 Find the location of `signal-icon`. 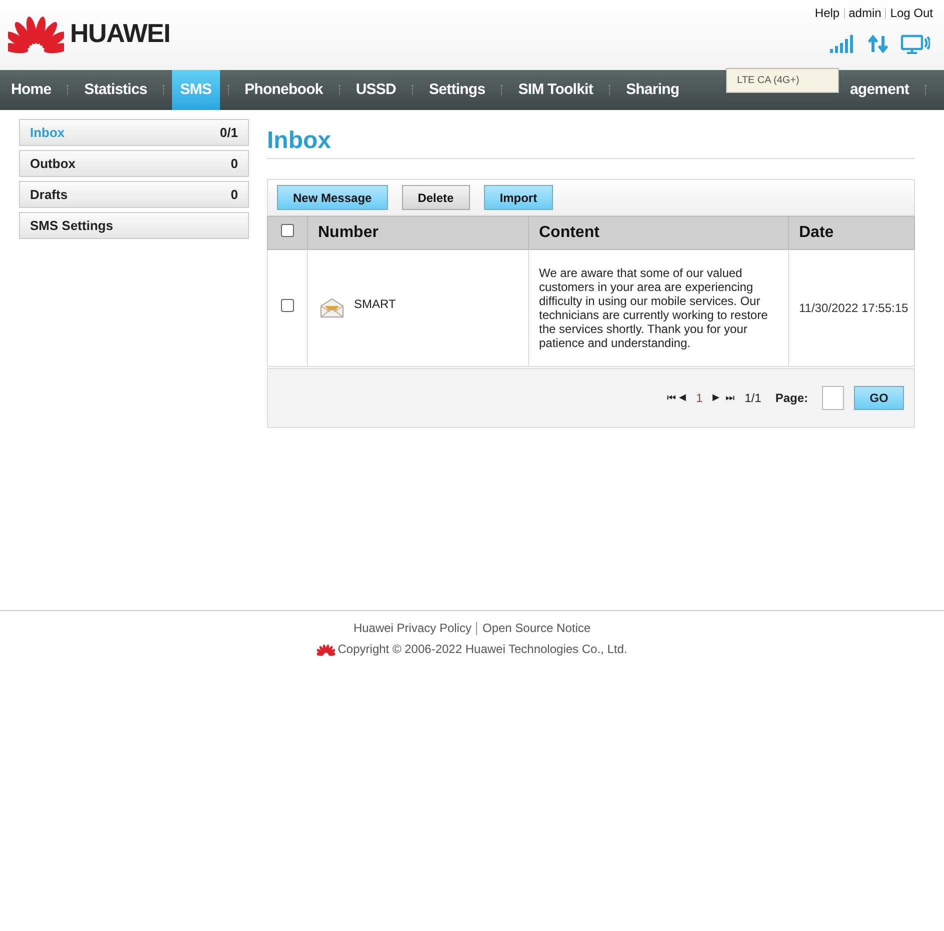

signal-icon is located at coordinates (843, 44).